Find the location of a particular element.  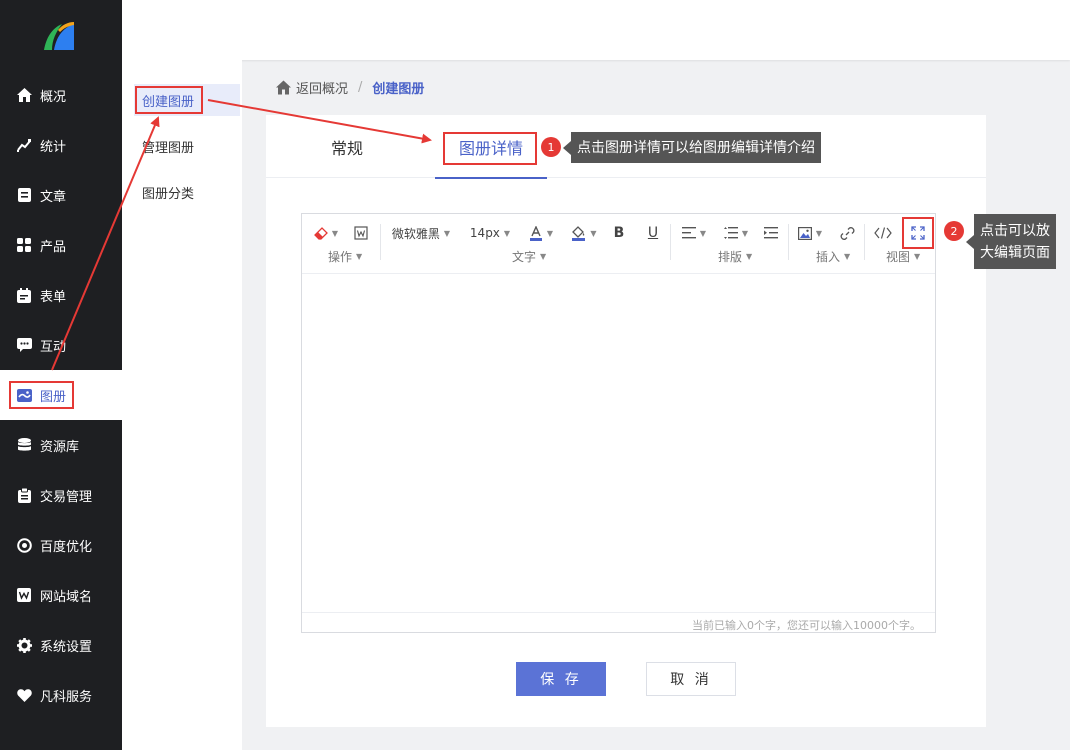

nav-item-interaction: 互动 is located at coordinates (61, 345).